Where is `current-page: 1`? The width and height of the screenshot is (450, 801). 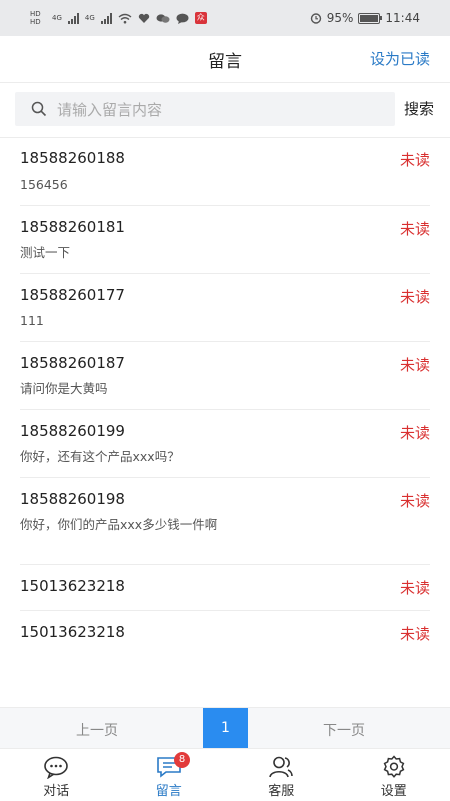
current-page: 1 is located at coordinates (225, 728).